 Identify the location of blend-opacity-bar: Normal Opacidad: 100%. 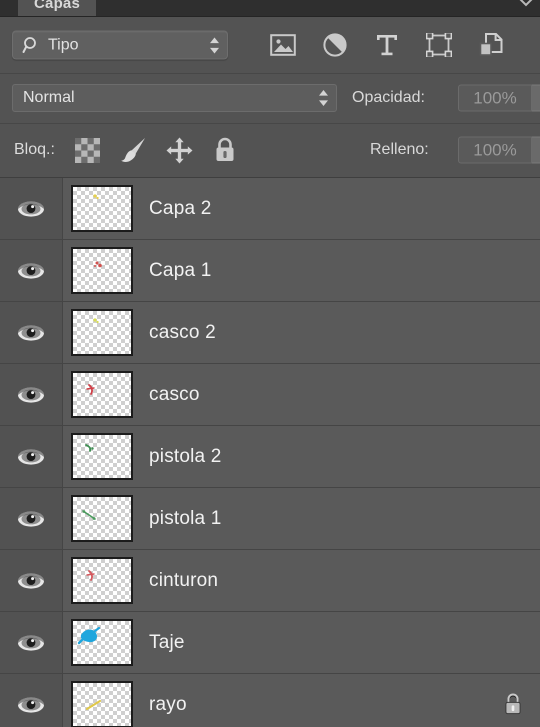
(270, 99).